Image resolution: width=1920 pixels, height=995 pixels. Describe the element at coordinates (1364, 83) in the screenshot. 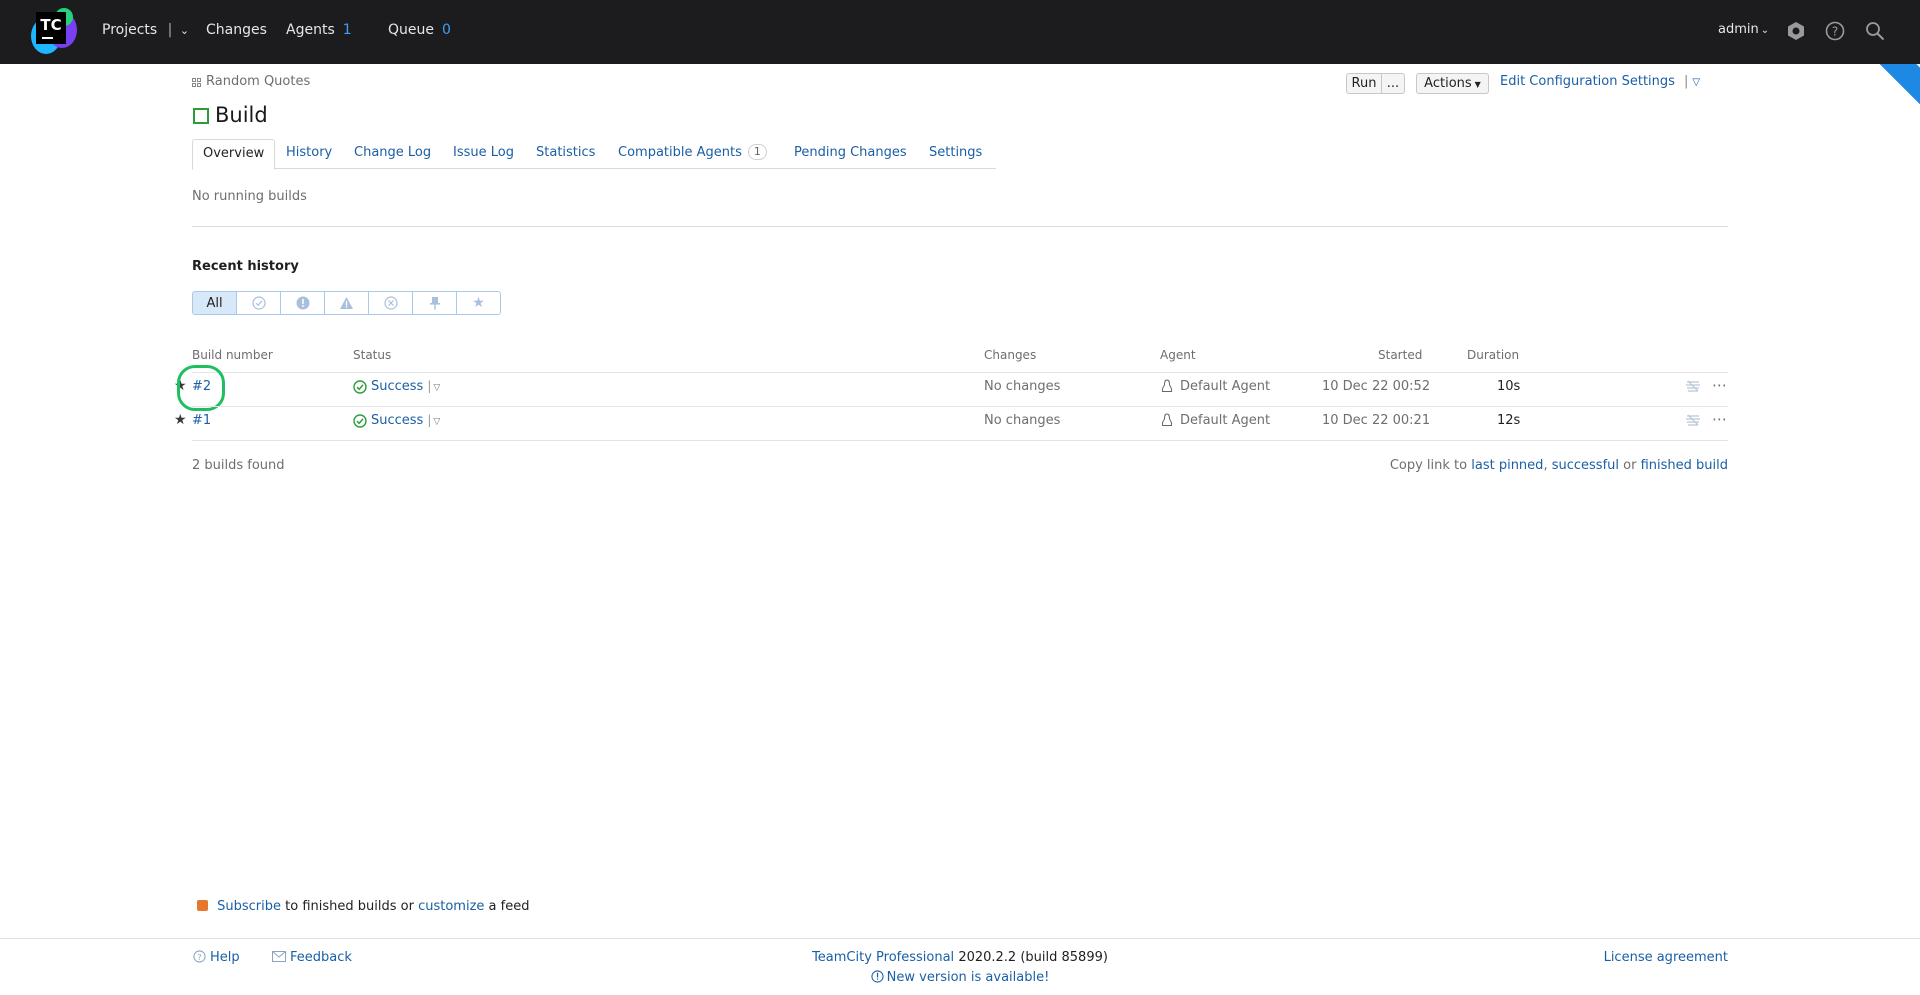

I see `run-button: Run` at that location.